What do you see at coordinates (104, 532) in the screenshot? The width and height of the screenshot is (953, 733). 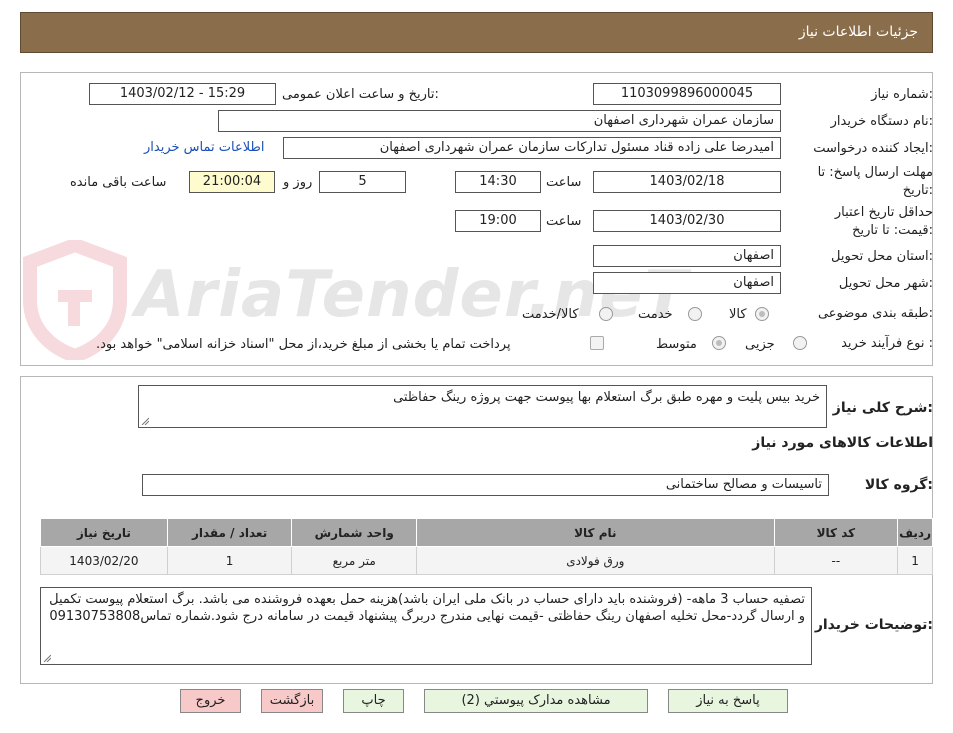 I see `col-header-need-date: تاریخ نیاز` at bounding box center [104, 532].